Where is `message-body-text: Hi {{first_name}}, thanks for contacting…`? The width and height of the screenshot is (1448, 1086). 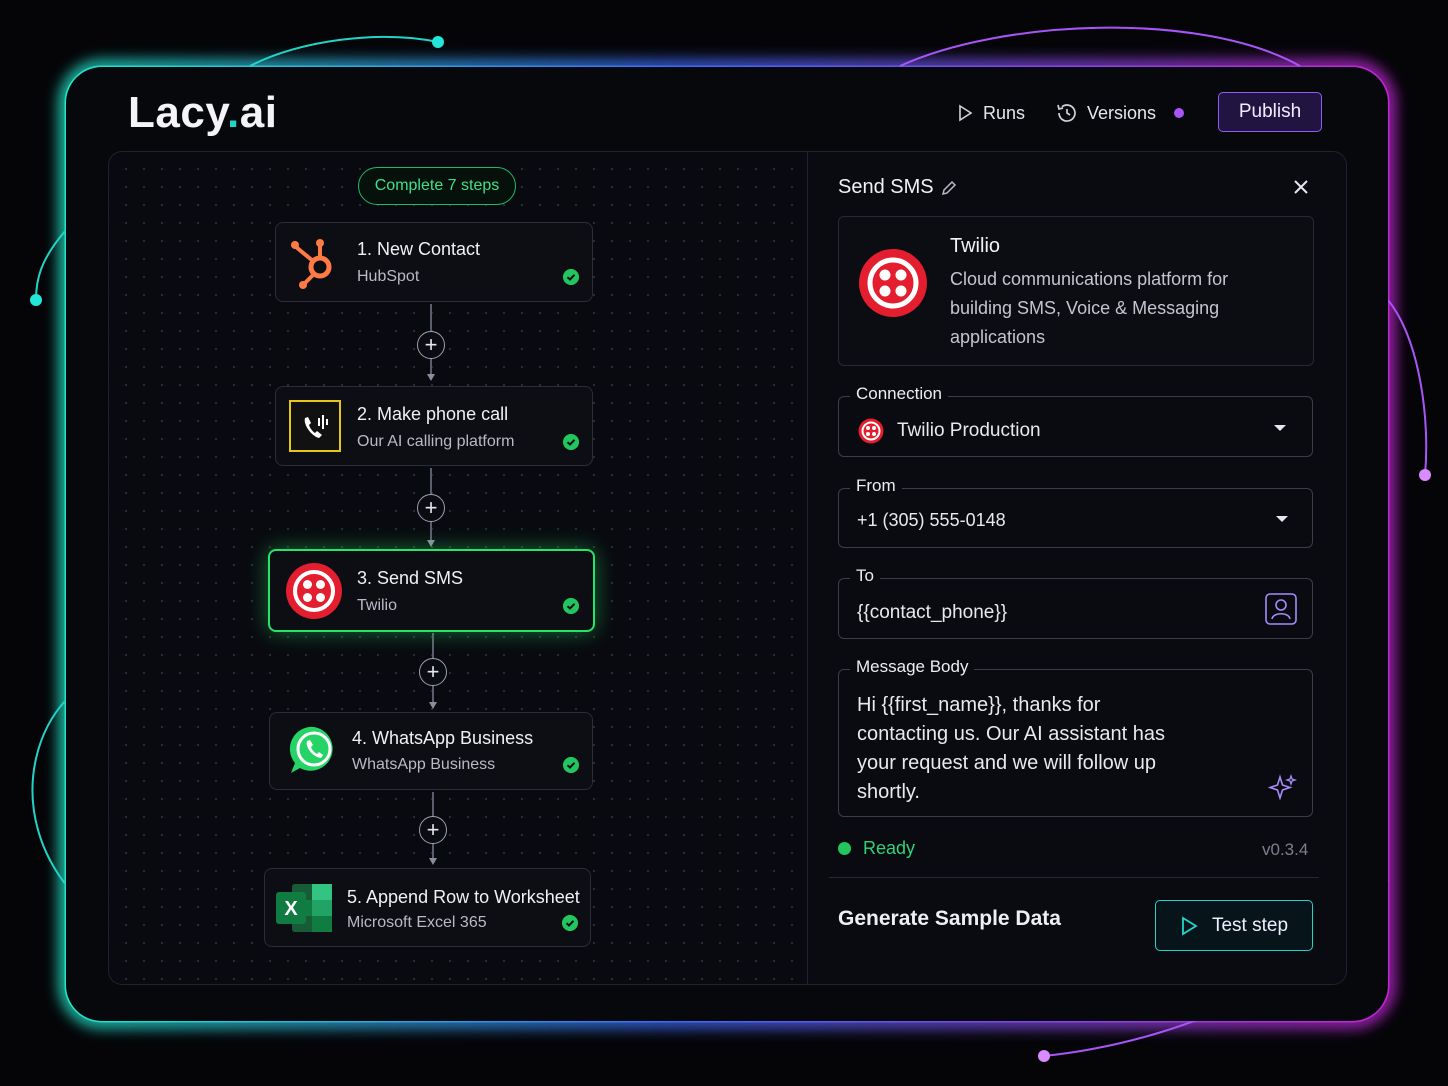
message-body-text: Hi {{first_name}}, thanks for contacting… is located at coordinates (1027, 749).